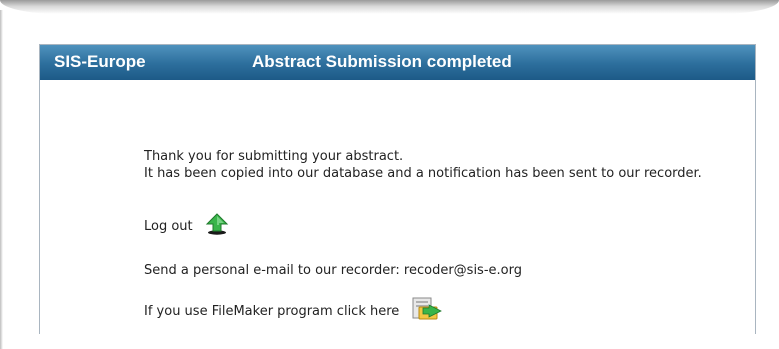 Image resolution: width=779 pixels, height=349 pixels. What do you see at coordinates (100, 61) in the screenshot?
I see `brand-name: SIS-Europe` at bounding box center [100, 61].